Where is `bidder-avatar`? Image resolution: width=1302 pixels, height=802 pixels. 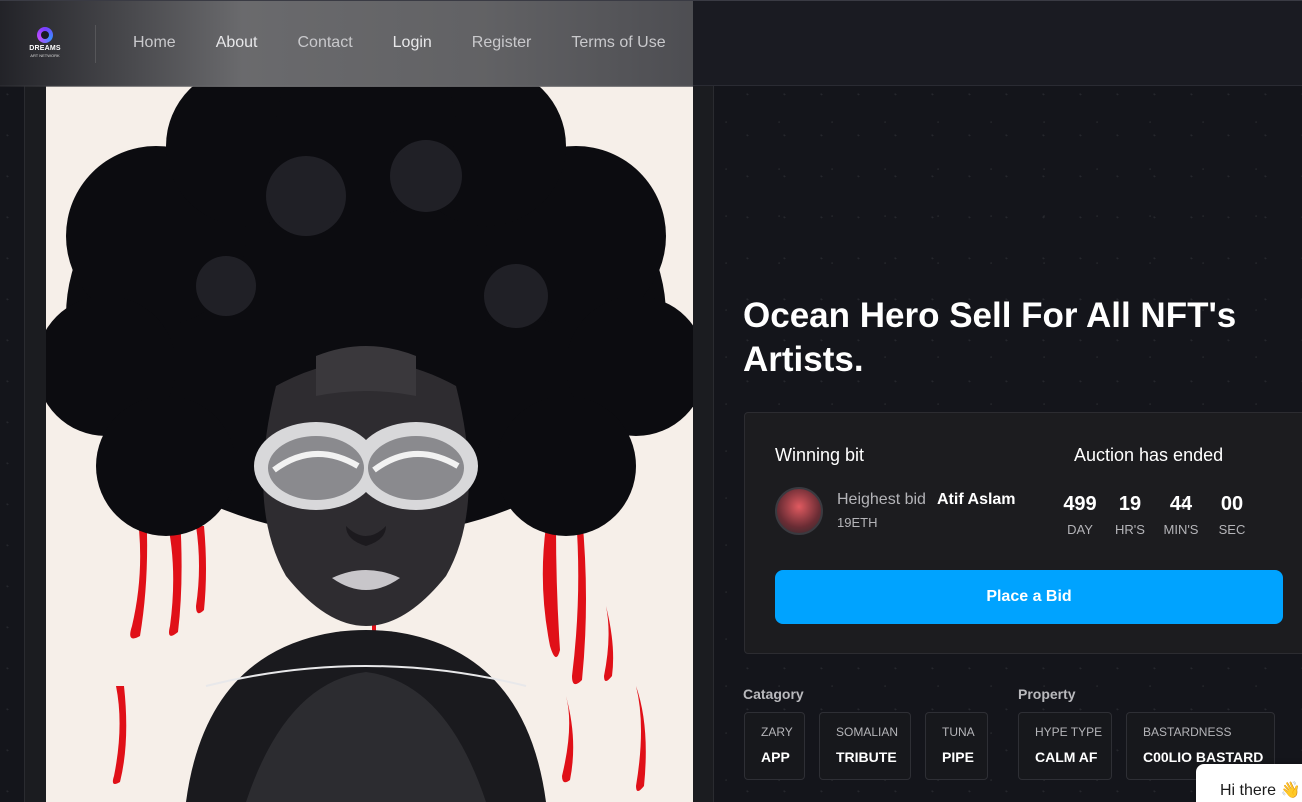
bidder-avatar is located at coordinates (799, 511).